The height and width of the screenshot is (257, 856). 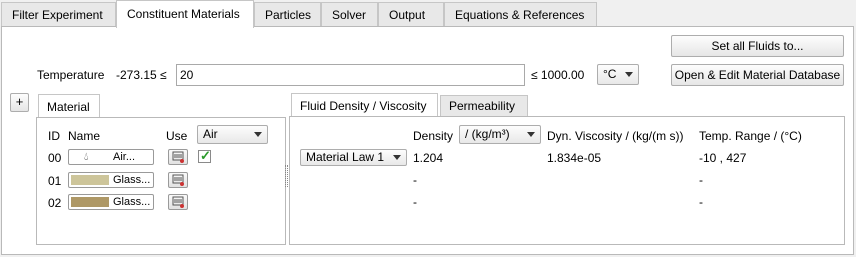 I want to click on tab-solver: Solver, so click(x=349, y=14).